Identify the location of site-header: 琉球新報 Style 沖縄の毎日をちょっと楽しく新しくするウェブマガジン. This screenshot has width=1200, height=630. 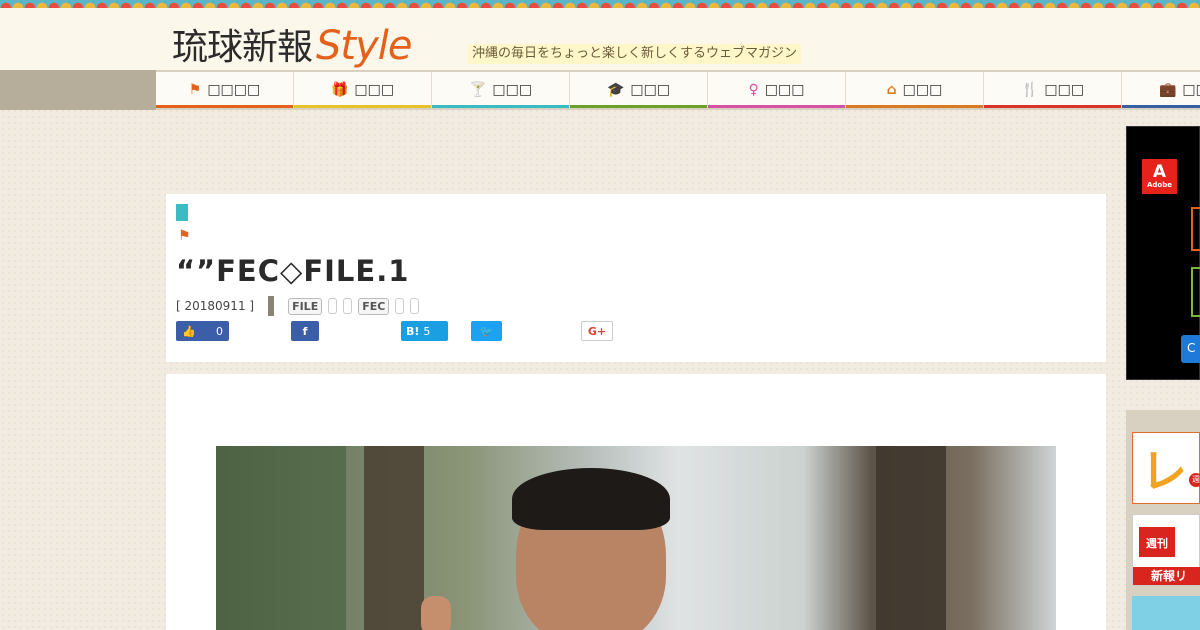
(600, 39).